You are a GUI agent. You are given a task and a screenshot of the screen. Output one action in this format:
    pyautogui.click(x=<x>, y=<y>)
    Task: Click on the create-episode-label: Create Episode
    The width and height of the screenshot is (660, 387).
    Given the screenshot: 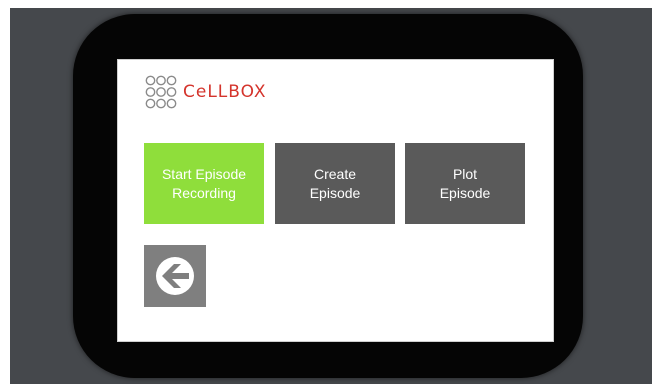 What is the action you would take?
    pyautogui.click(x=335, y=183)
    